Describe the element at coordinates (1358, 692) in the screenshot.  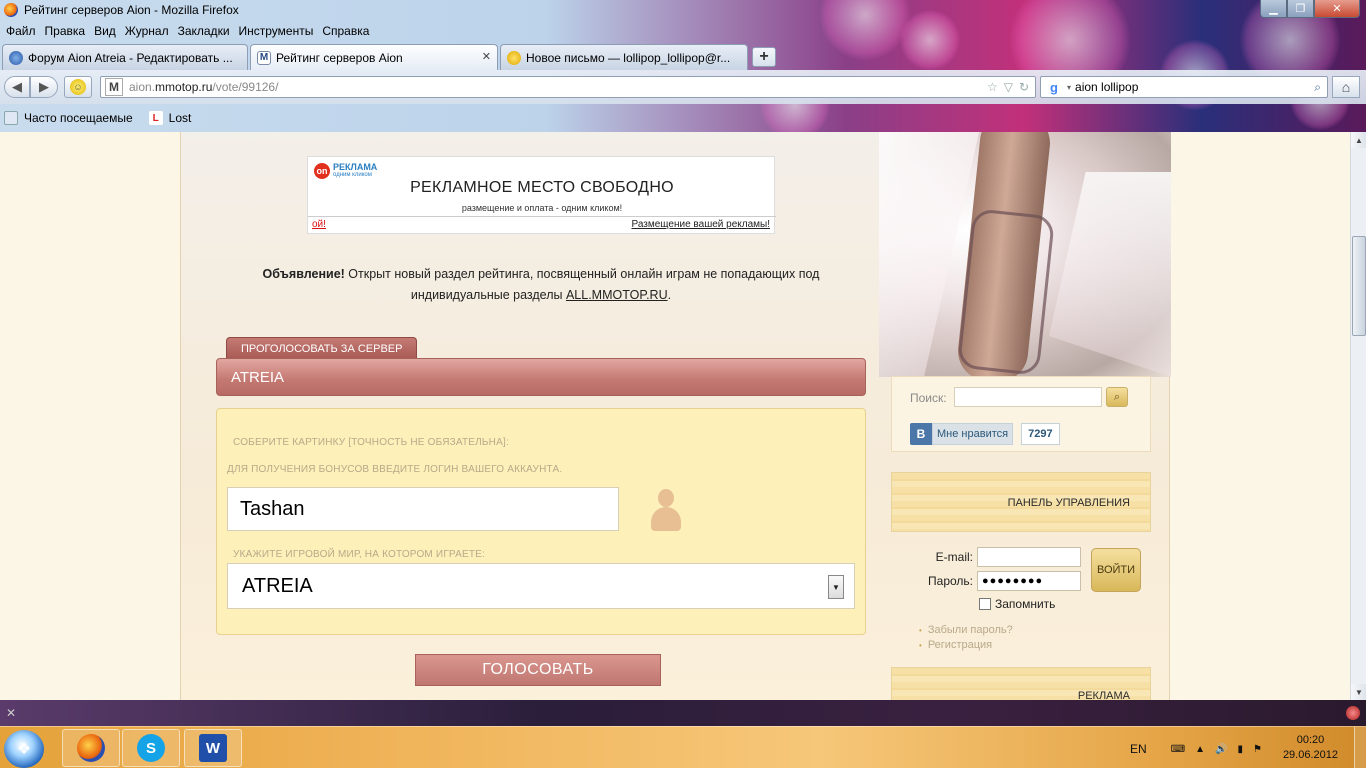
I see `scroll-down-icon: ▼` at that location.